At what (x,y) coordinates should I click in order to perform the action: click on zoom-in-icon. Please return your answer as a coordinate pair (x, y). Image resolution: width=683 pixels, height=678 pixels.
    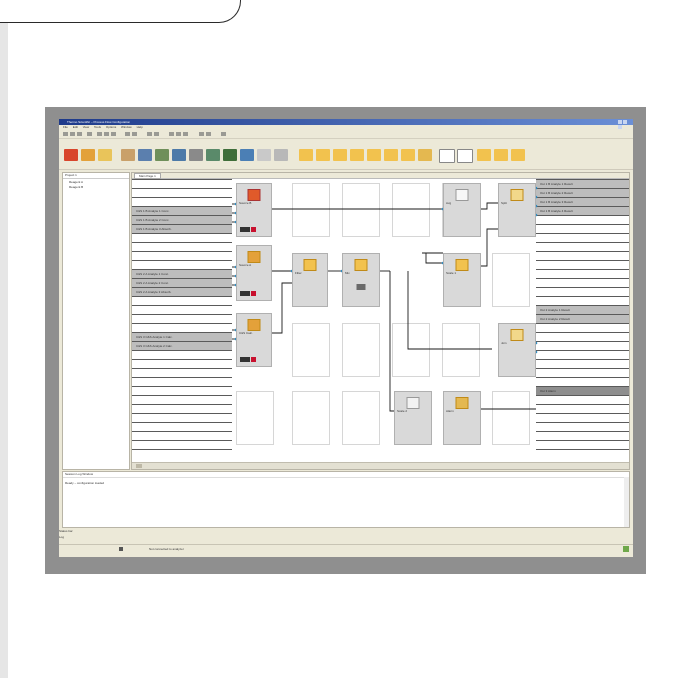
    Looking at the image, I should click on (149, 134).